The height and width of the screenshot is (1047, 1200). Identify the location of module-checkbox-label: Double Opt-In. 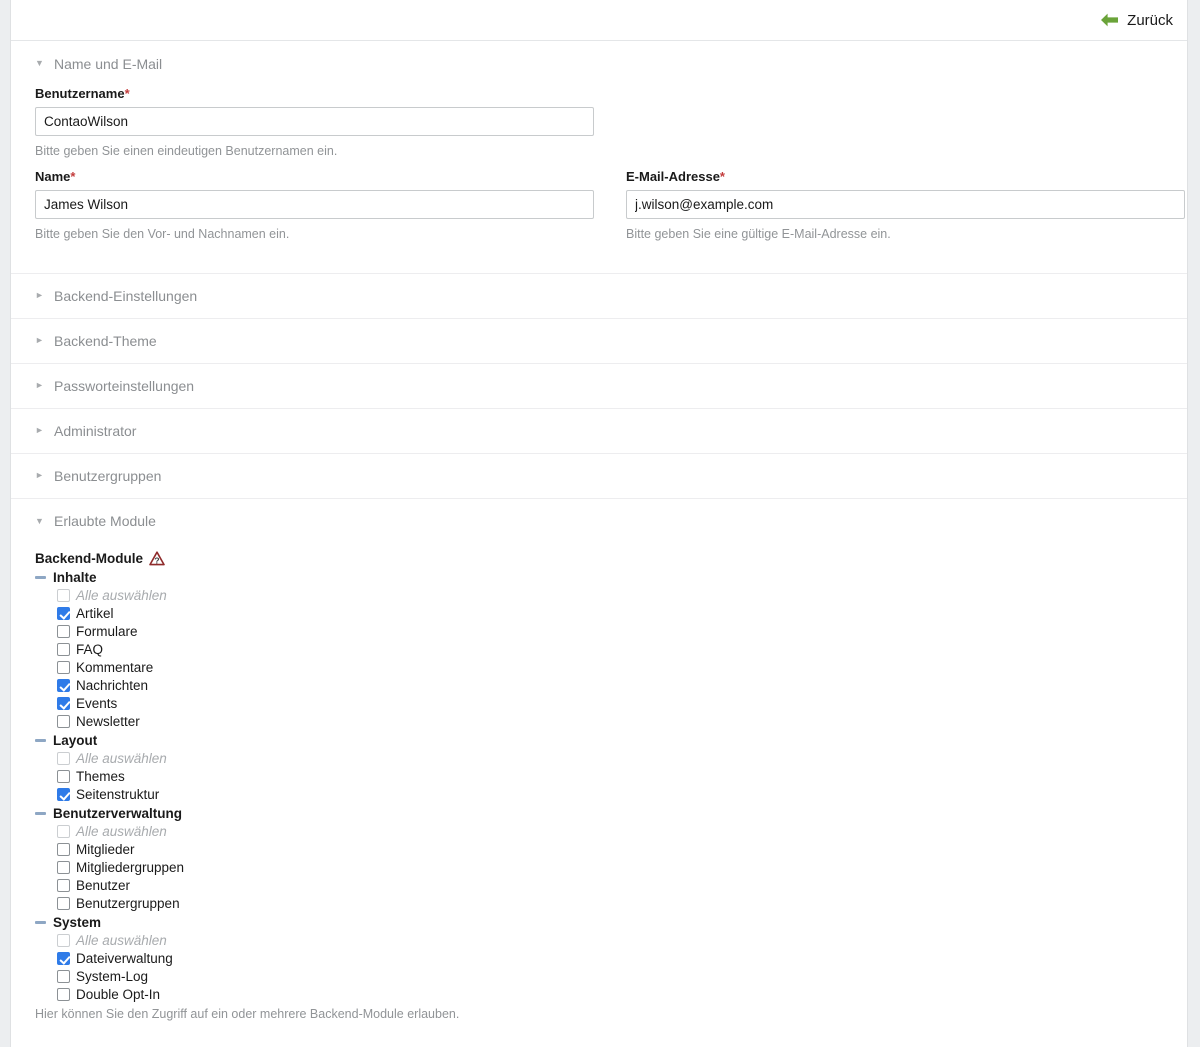
(118, 995).